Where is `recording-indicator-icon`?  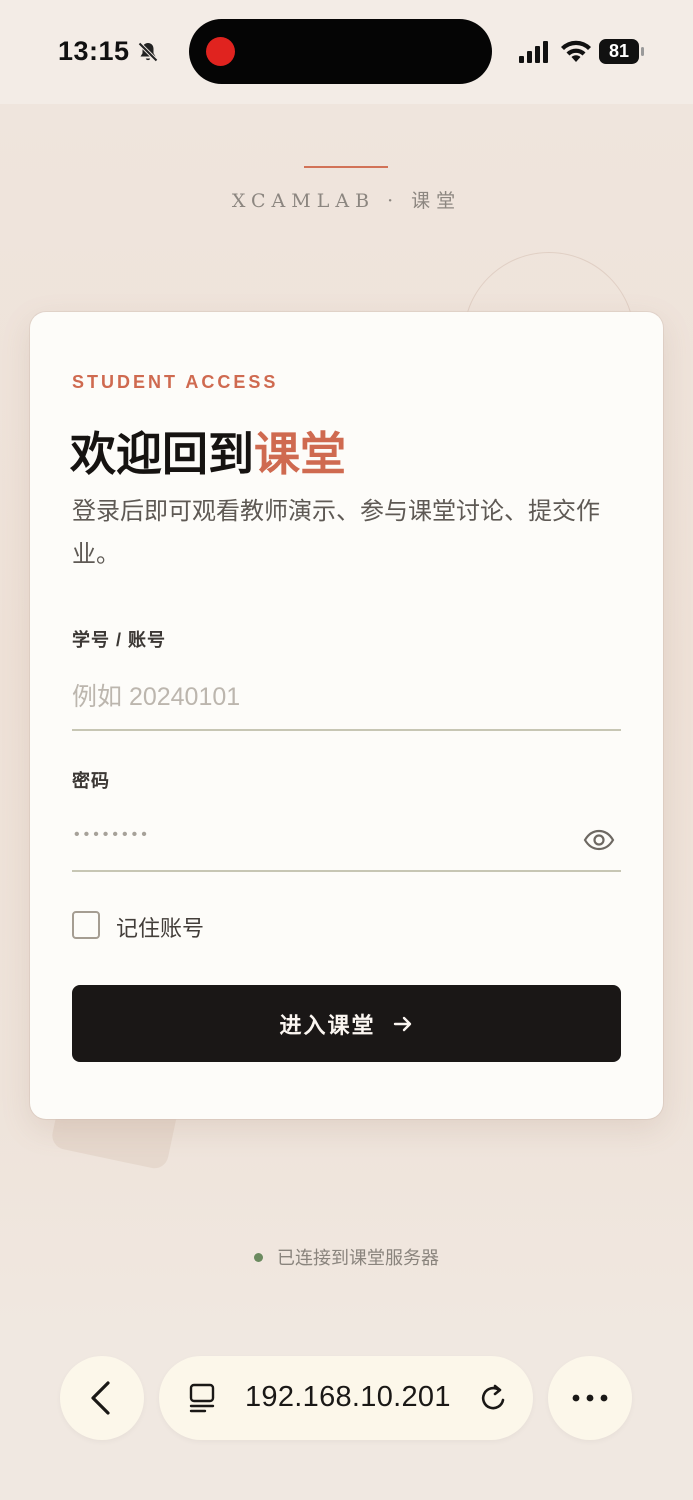 recording-indicator-icon is located at coordinates (220, 51).